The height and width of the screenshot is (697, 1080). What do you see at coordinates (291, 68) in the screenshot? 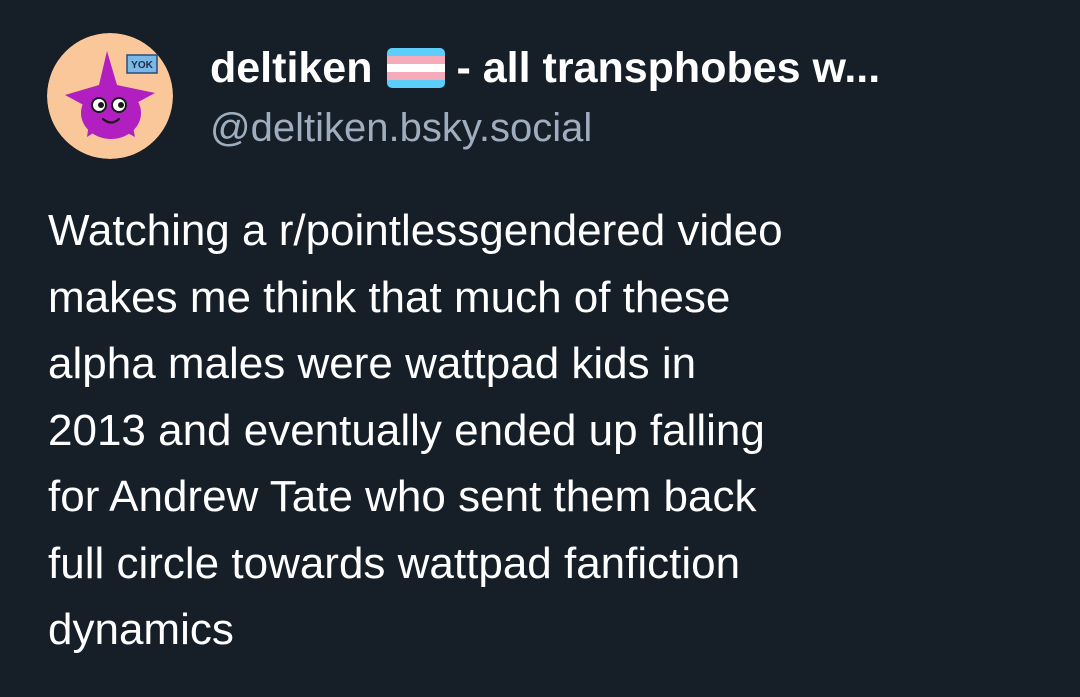
I see `author-display-name: deltiken` at bounding box center [291, 68].